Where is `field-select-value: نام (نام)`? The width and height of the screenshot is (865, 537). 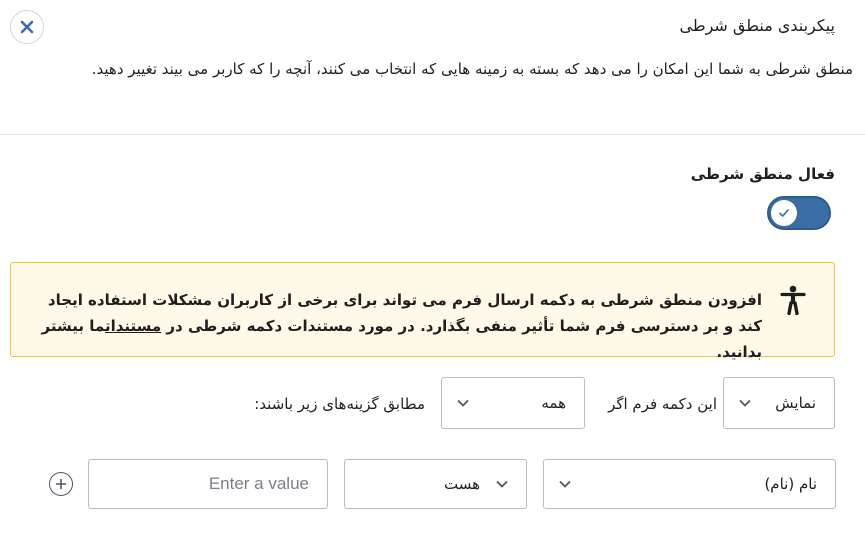 field-select-value: نام (نام) is located at coordinates (790, 484).